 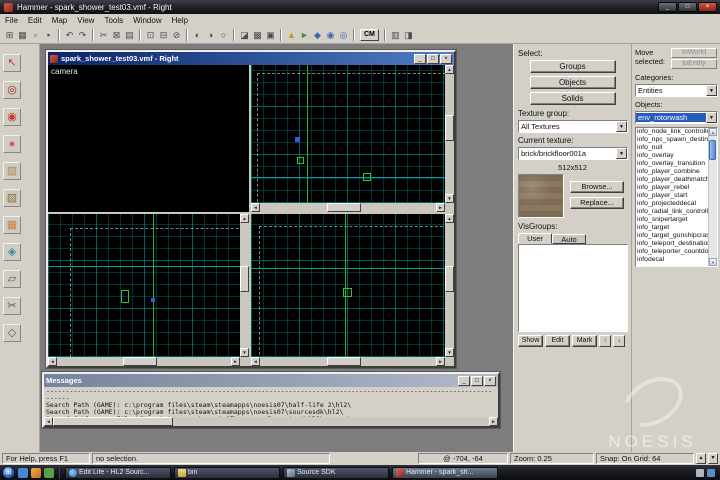 I want to click on start-button: ⊞, so click(x=8, y=472).